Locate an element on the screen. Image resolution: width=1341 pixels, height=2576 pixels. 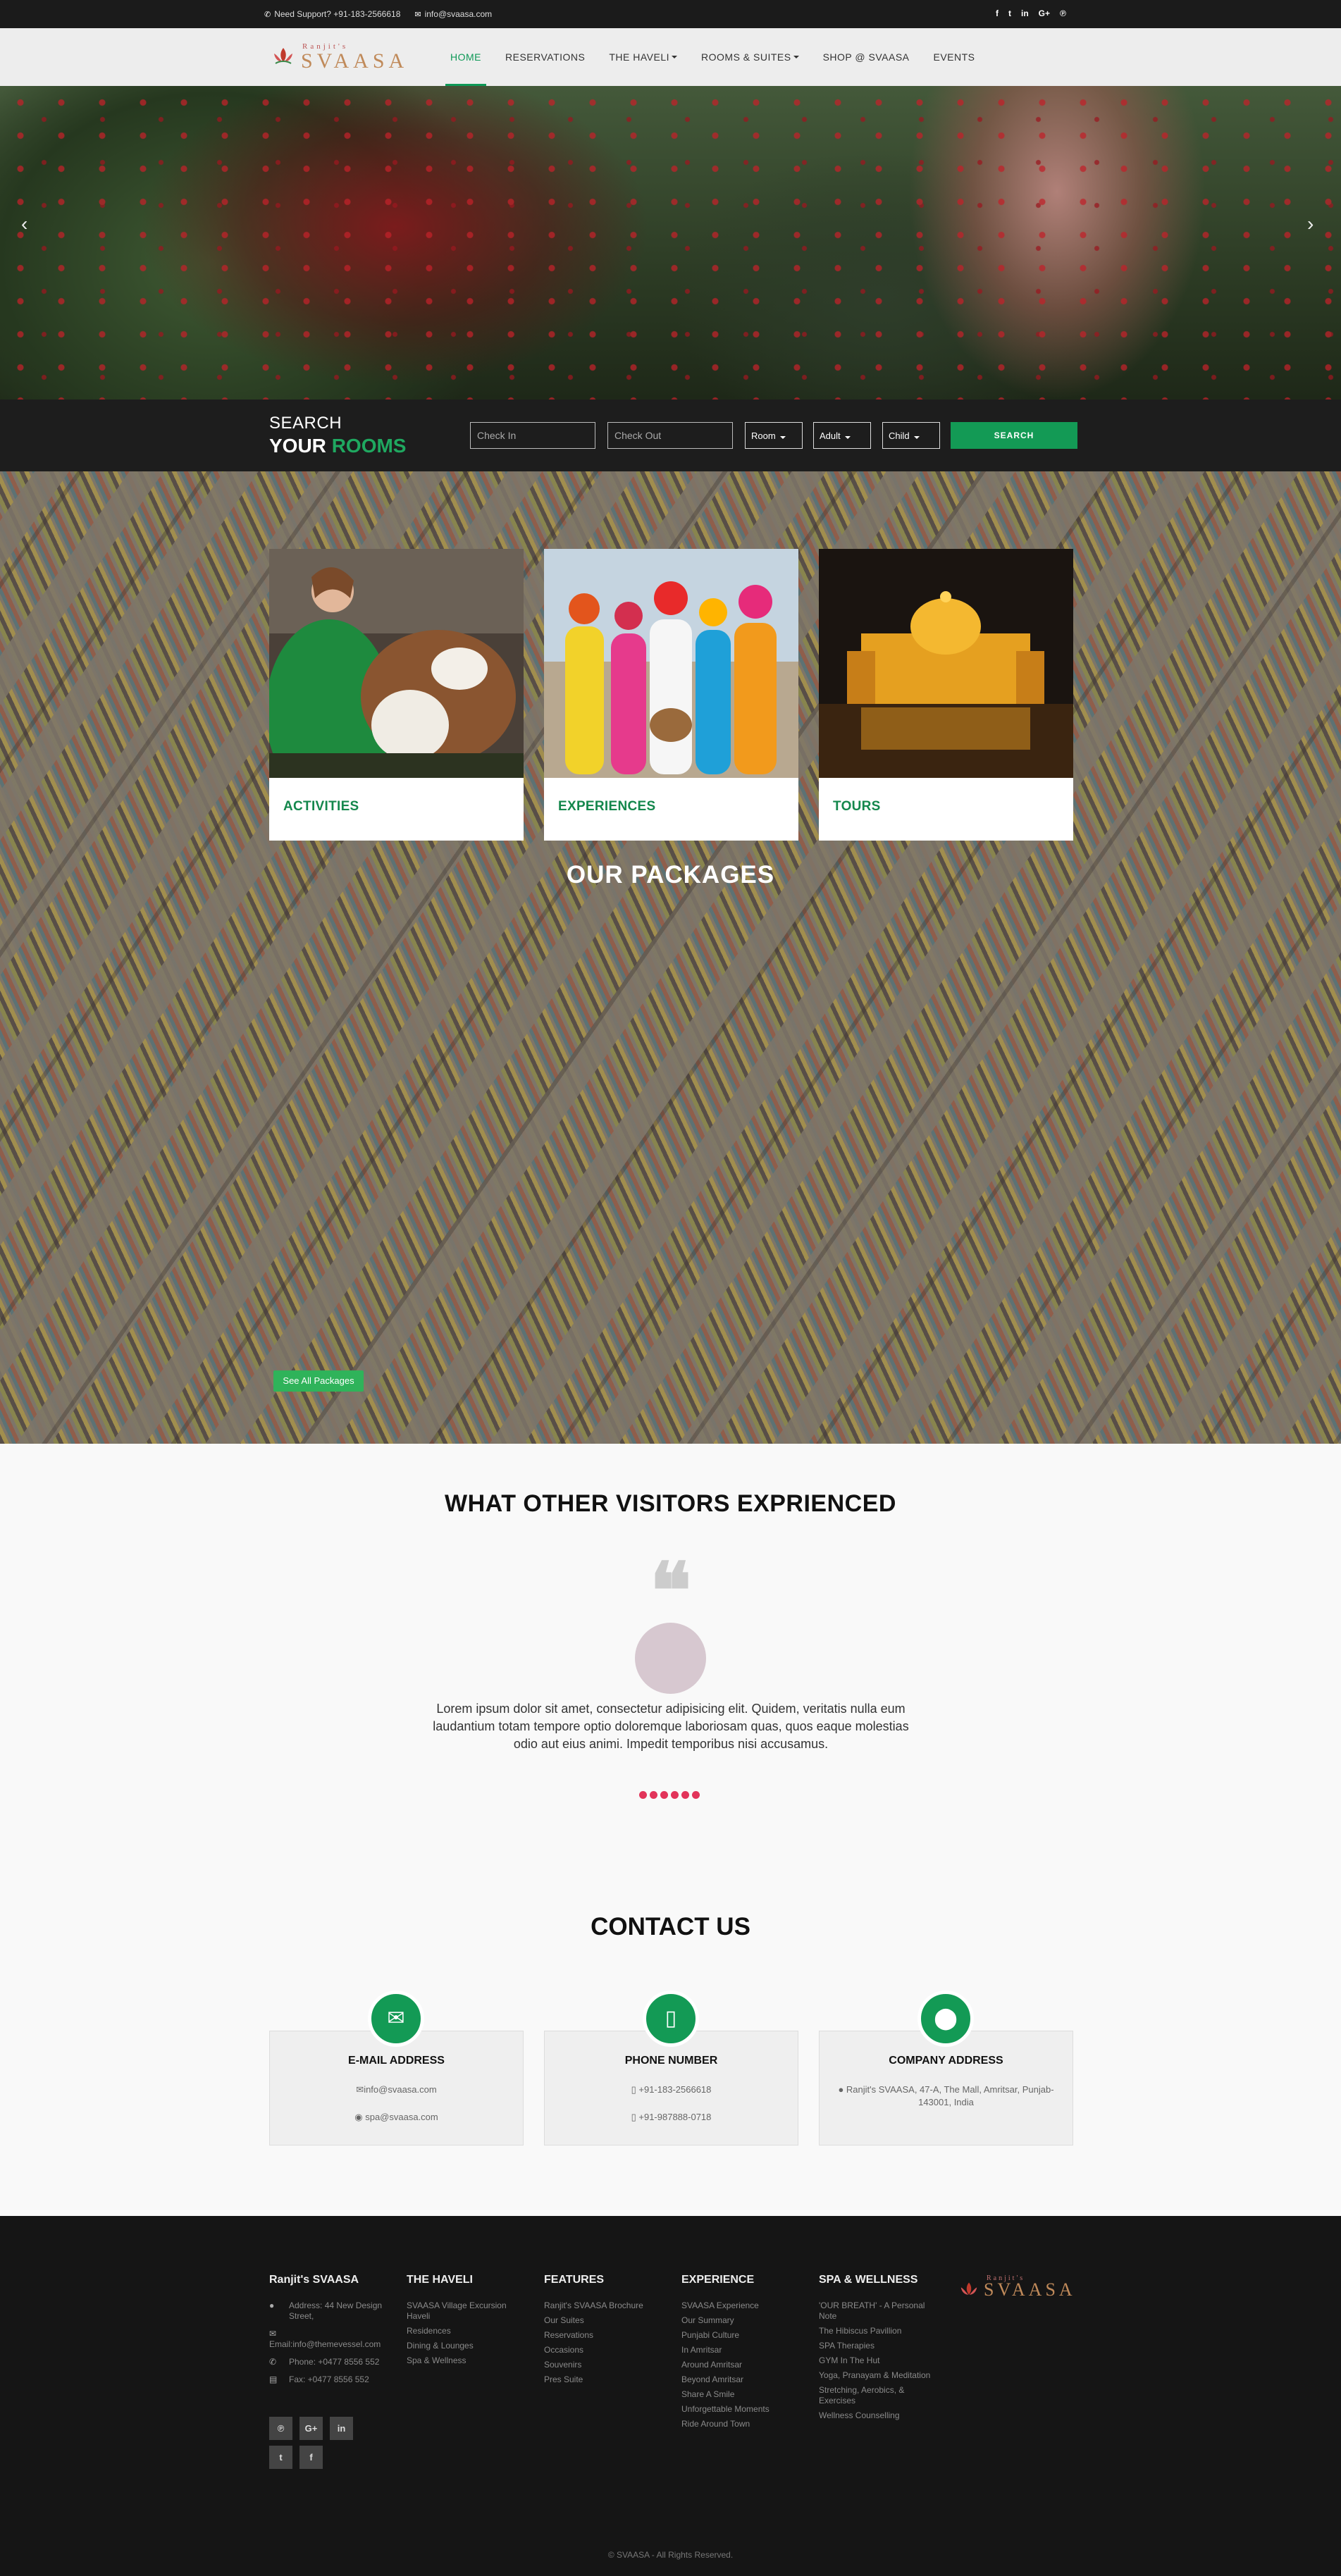
email-line-1: ✉info@svaasa.com is located at coordinates (396, 2089).